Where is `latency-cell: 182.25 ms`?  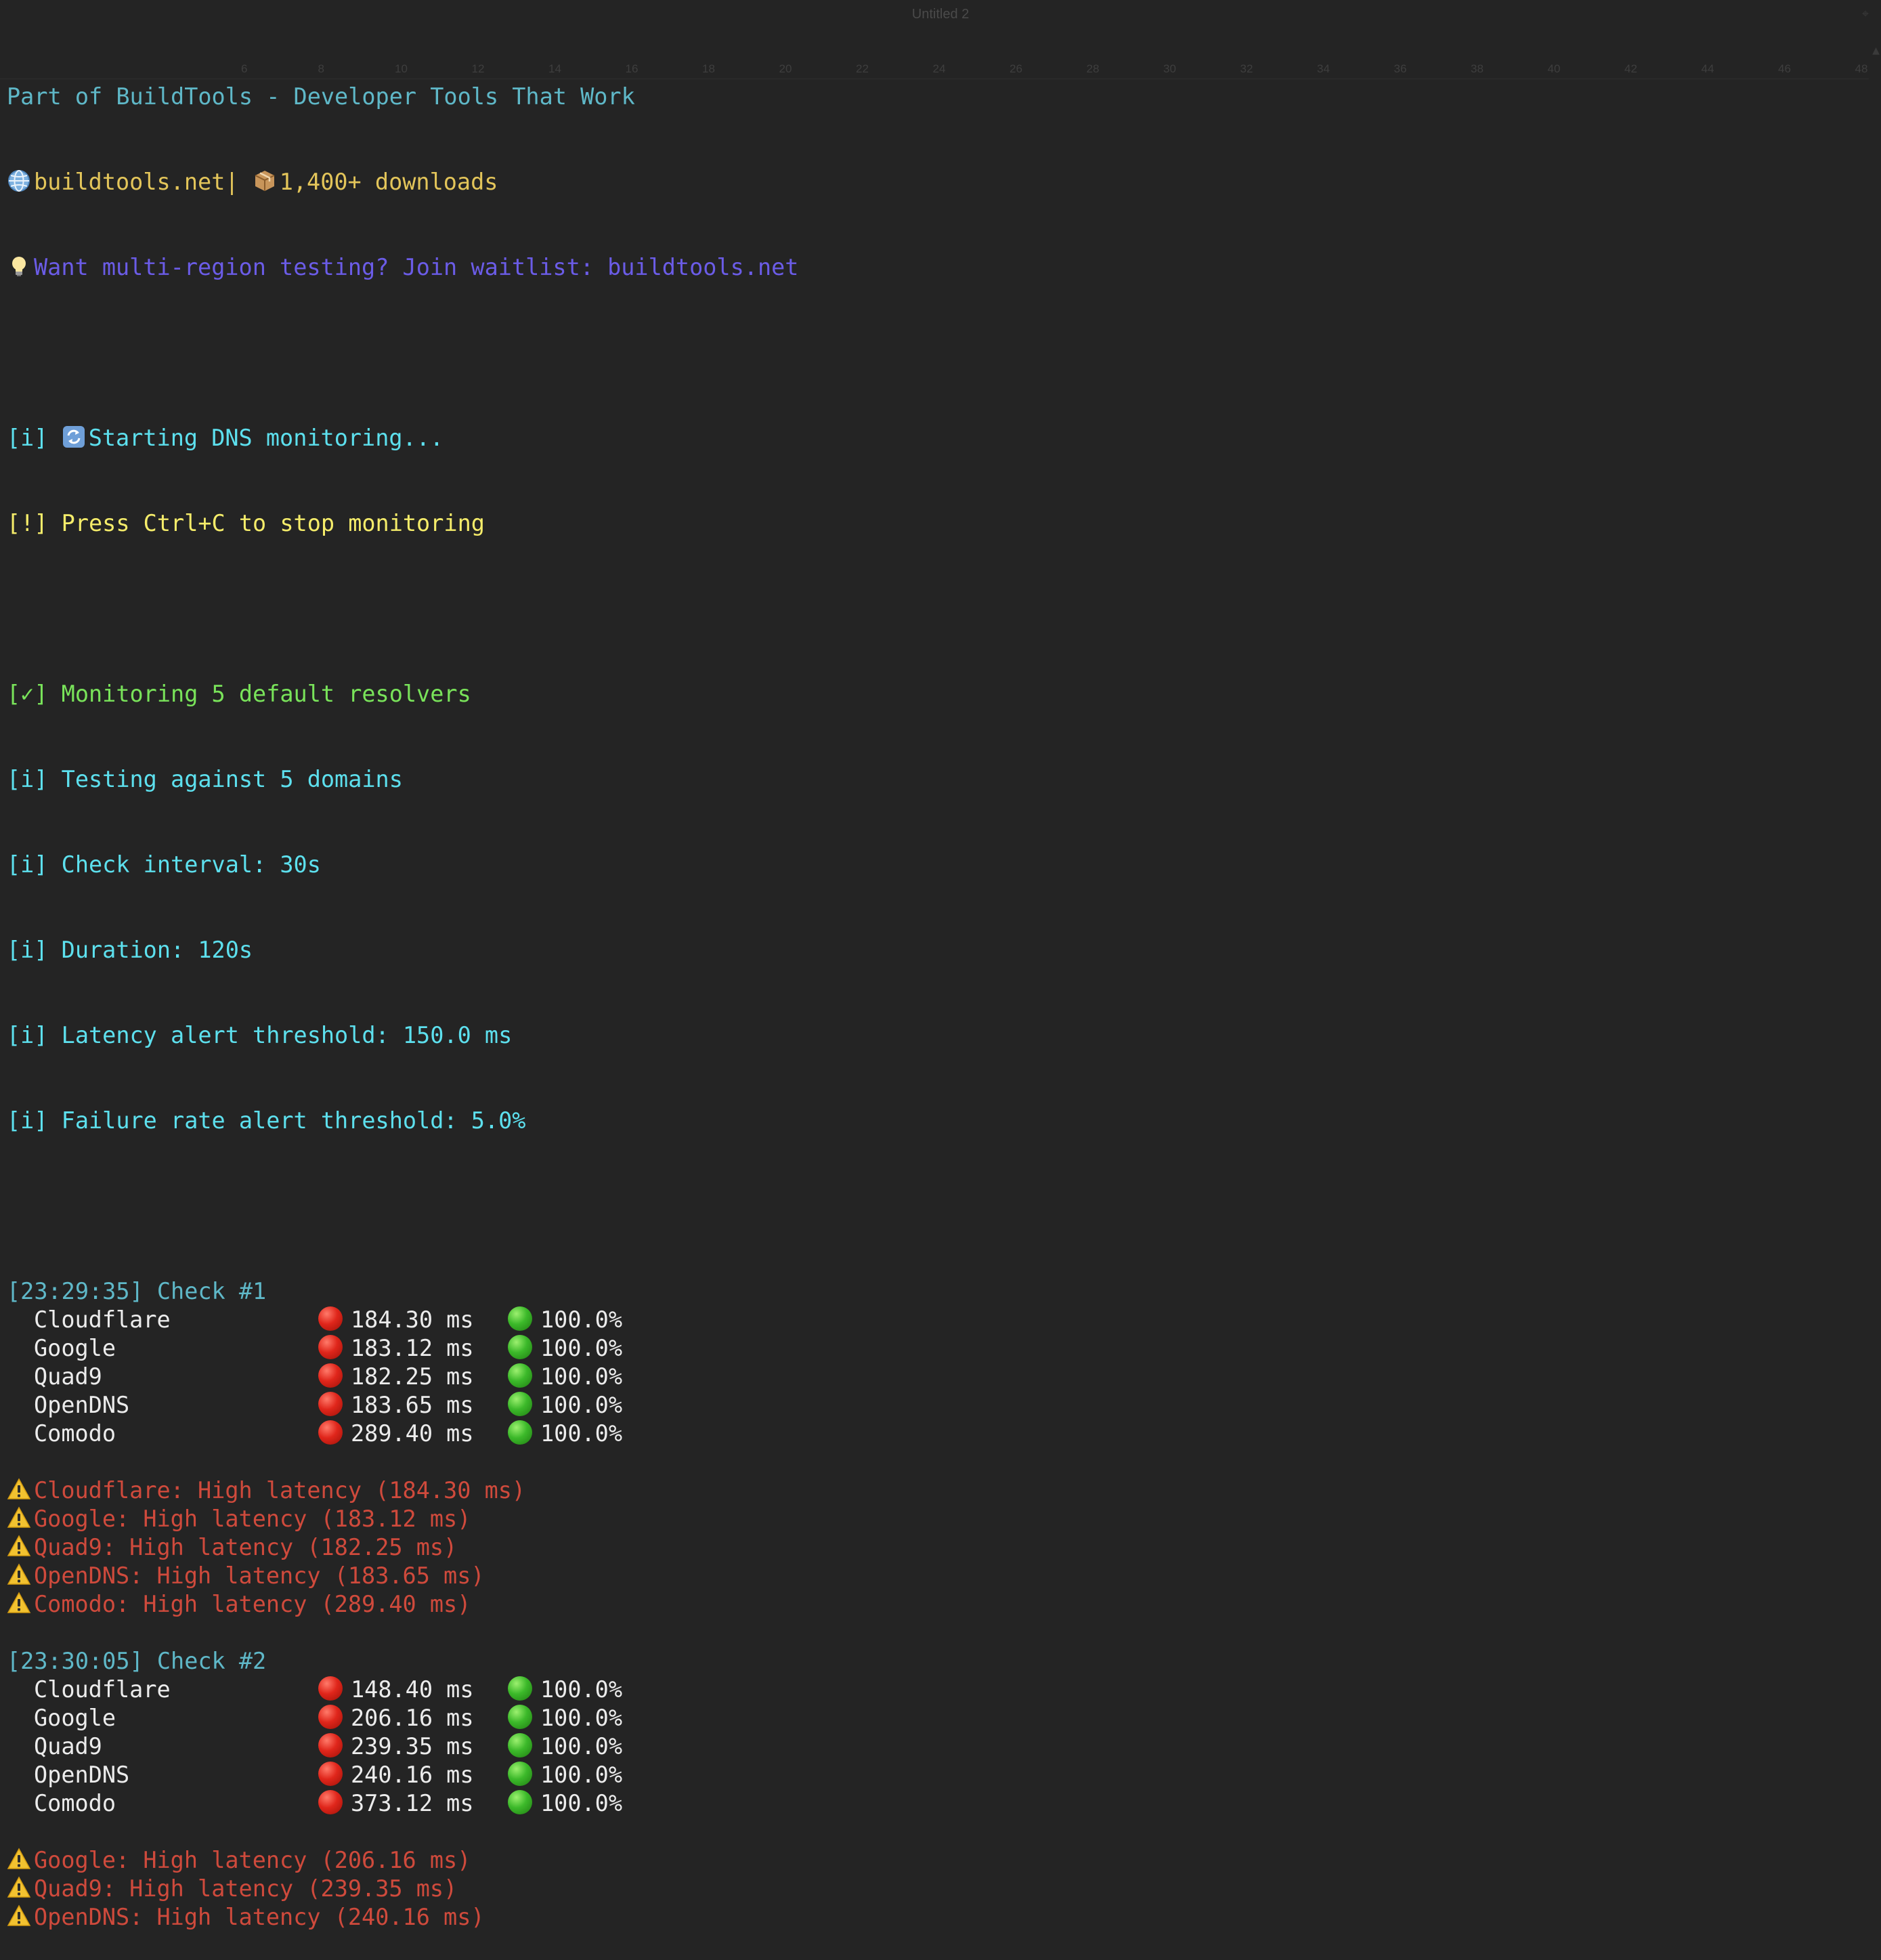
latency-cell: 182.25 ms is located at coordinates (413, 1377).